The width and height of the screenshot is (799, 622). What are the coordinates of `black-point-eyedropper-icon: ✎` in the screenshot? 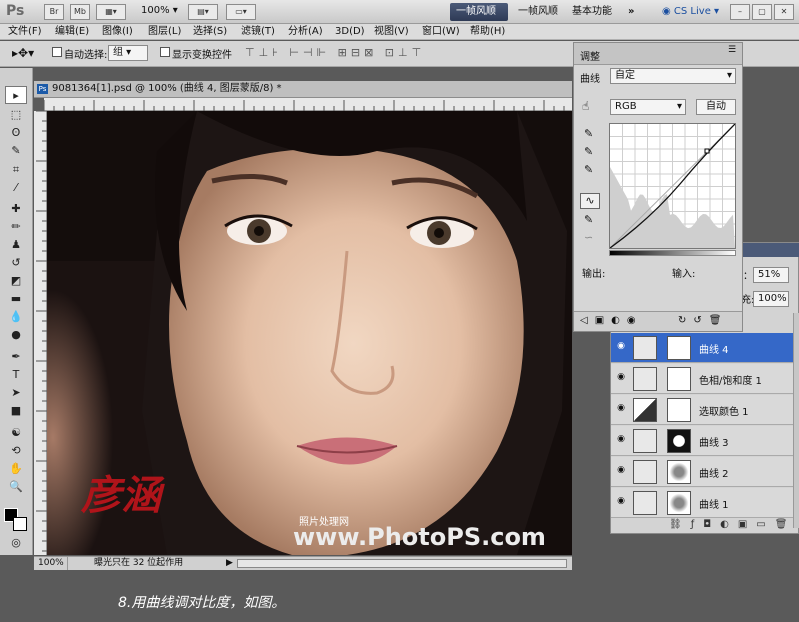 It's located at (588, 169).